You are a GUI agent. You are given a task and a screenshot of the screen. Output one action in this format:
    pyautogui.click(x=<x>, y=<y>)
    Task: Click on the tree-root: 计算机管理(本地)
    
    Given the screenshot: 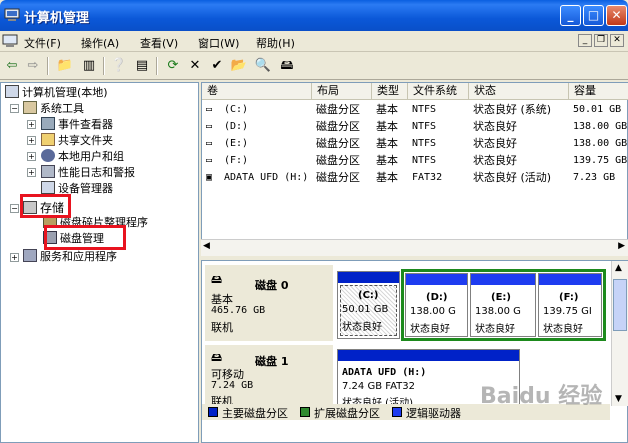 What is the action you would take?
    pyautogui.click(x=56, y=93)
    